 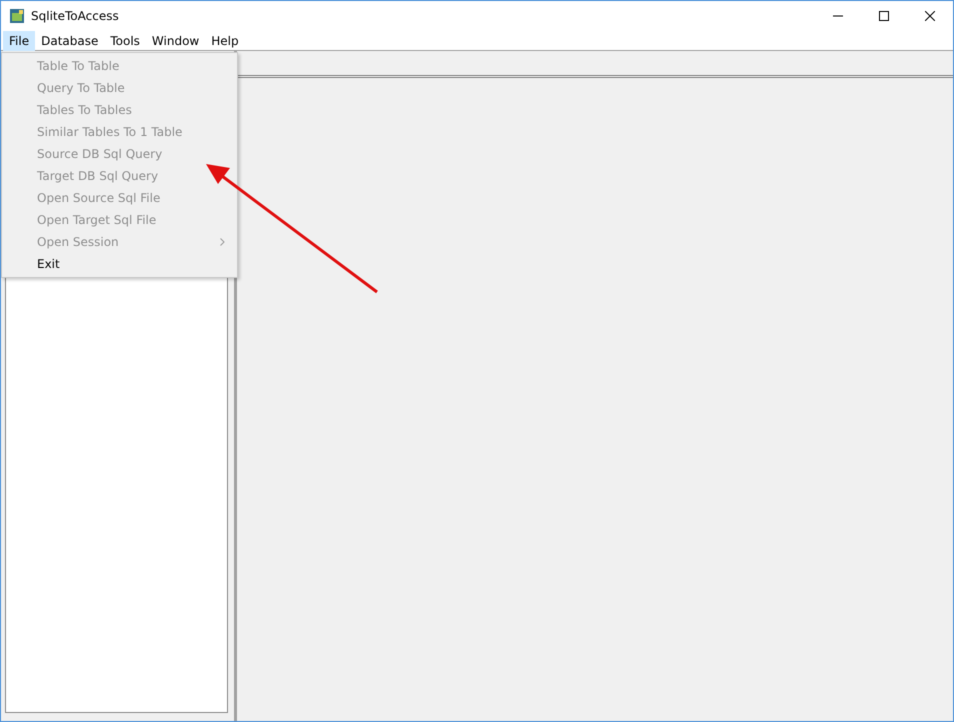 I want to click on menu-item: Window, so click(x=176, y=40).